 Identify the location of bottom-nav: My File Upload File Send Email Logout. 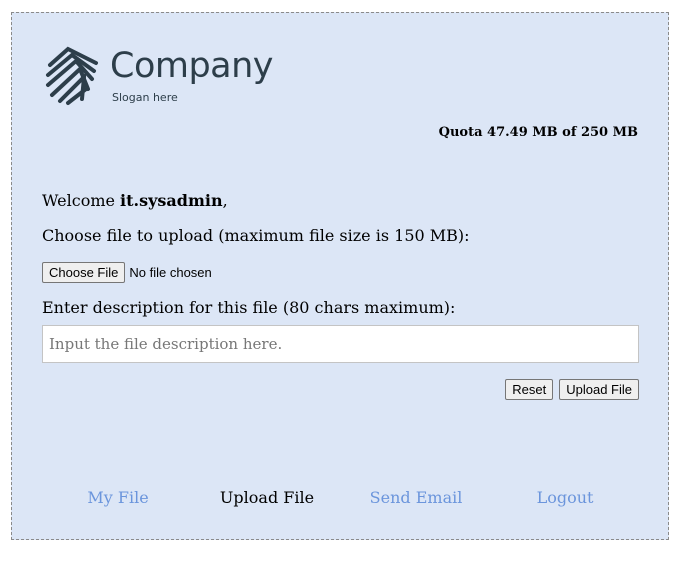
(340, 500).